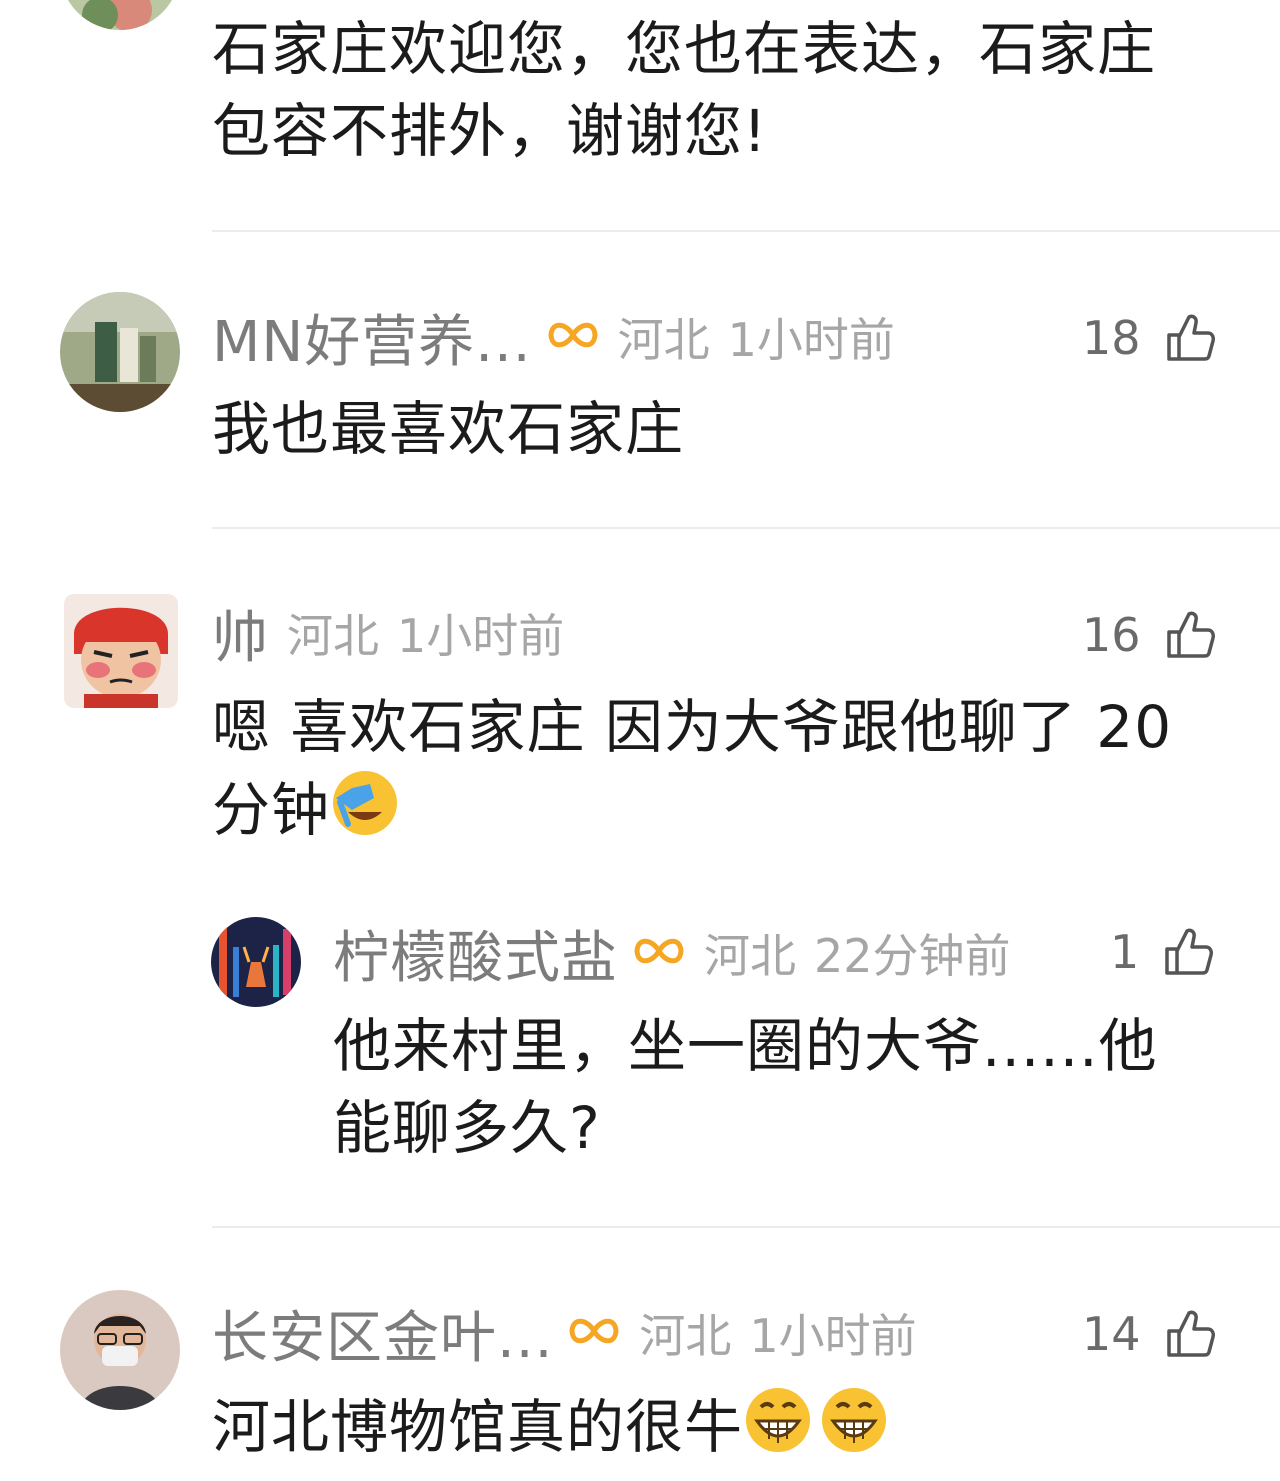 This screenshot has width=1280, height=1481. I want to click on like-count: 16, so click(1111, 635).